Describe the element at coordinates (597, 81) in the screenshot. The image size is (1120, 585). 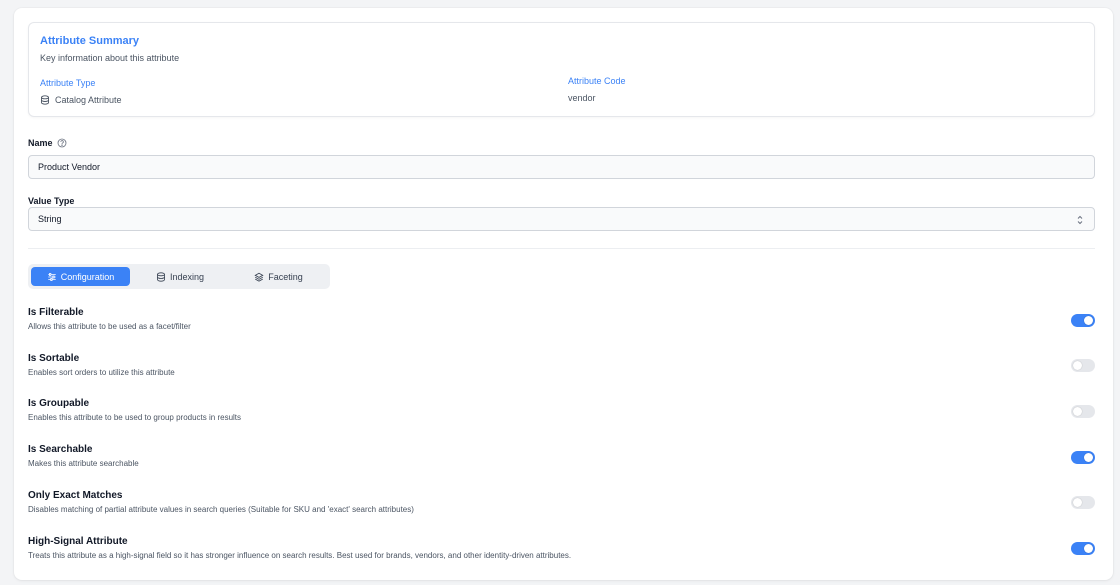
I see `attribute-code-label: Attribute Code` at that location.